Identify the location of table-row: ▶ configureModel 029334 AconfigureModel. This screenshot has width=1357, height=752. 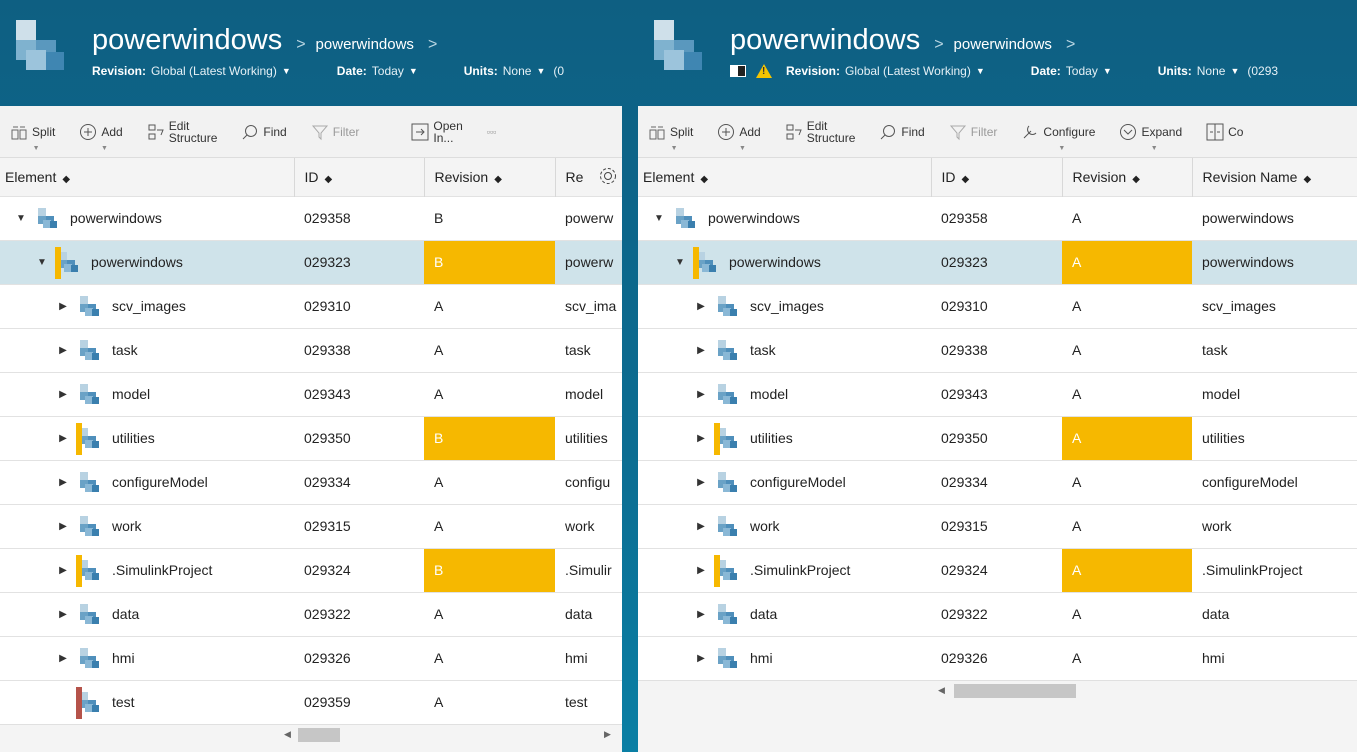
(997, 481).